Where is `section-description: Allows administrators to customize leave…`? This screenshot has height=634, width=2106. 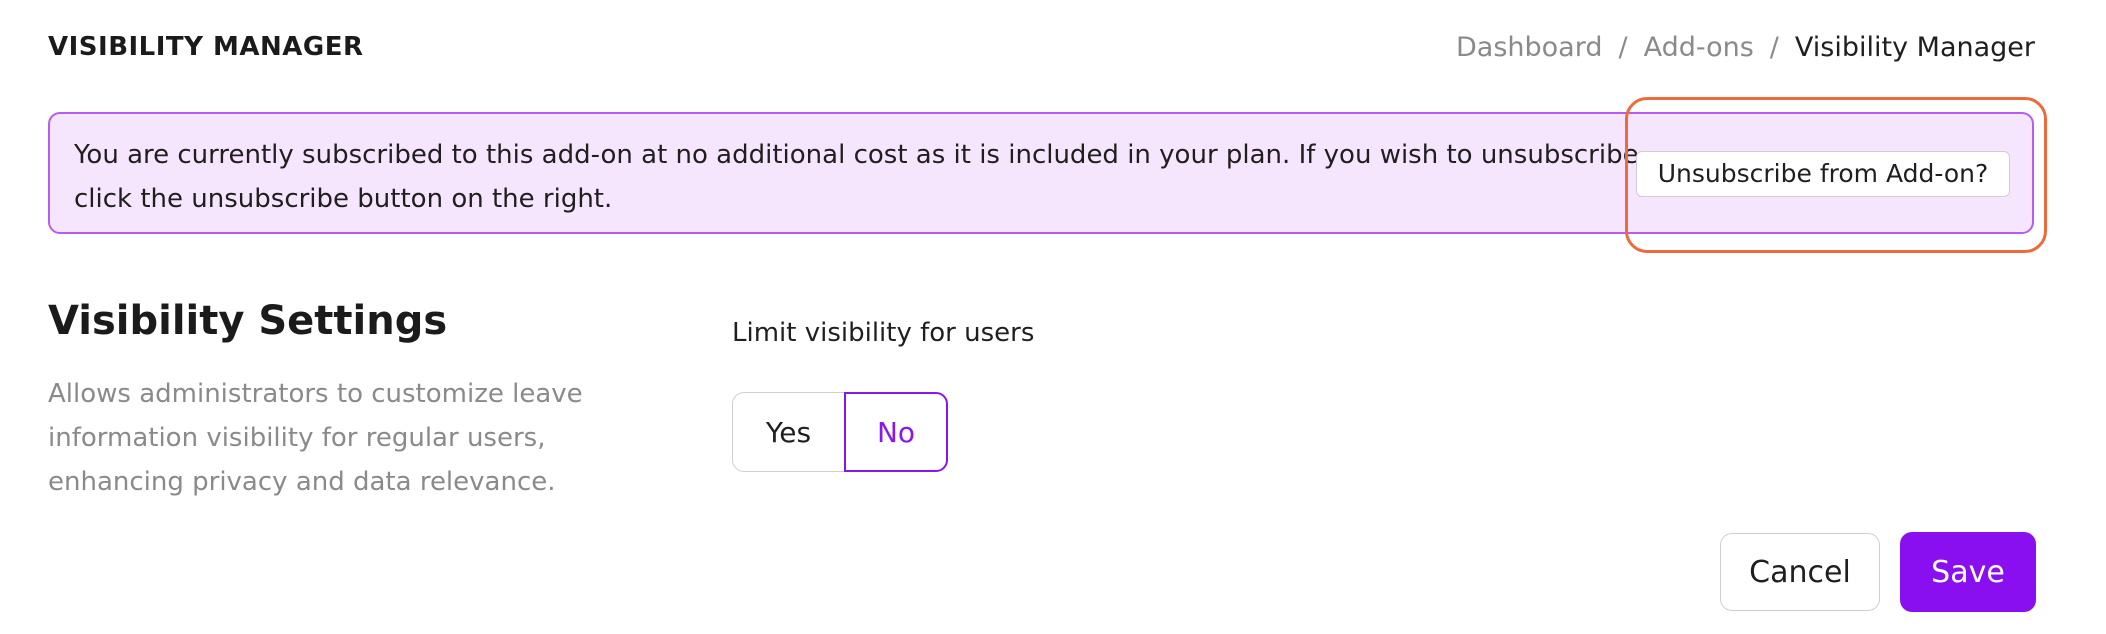 section-description: Allows administrators to customize leave… is located at coordinates (315, 438).